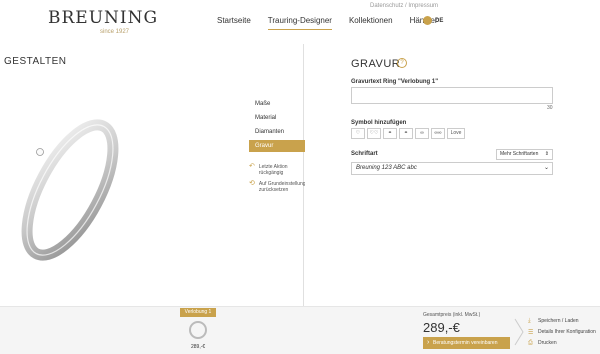 The width and height of the screenshot is (600, 354). What do you see at coordinates (395, 82) in the screenshot?
I see `engraving-text-label: Gravurtext Ring "Verlobung 1"` at bounding box center [395, 82].